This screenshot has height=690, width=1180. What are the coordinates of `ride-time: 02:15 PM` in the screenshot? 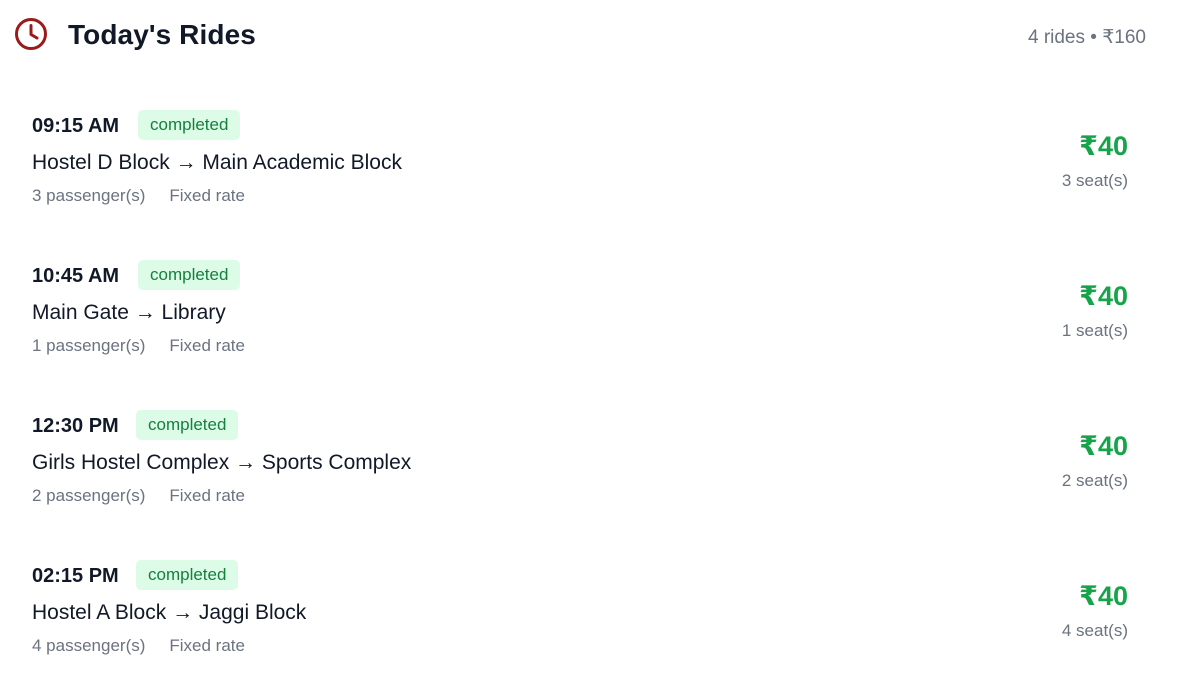 It's located at (75, 576).